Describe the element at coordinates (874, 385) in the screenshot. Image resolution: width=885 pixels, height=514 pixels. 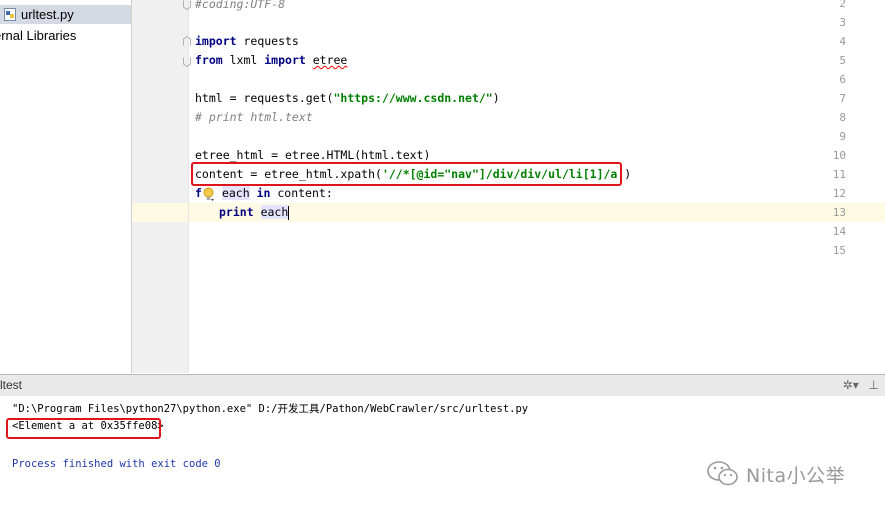
I see `hide-icon: ⊥` at that location.